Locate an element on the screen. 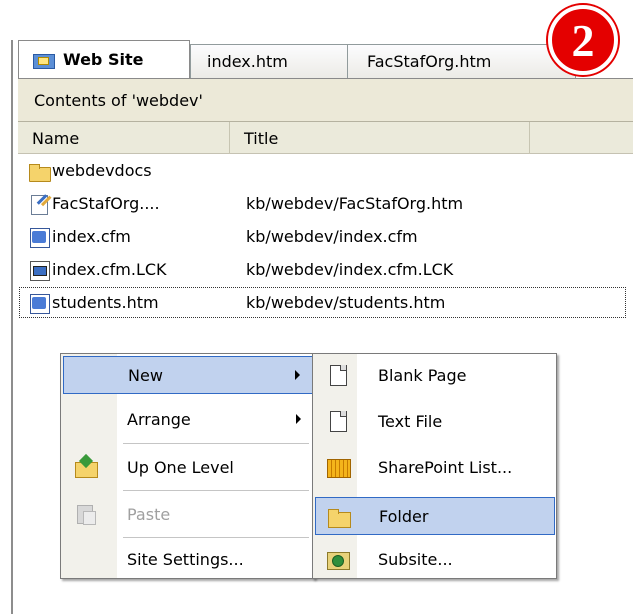  tab-facstaforg: FacStafOrg.htm is located at coordinates (456, 61).